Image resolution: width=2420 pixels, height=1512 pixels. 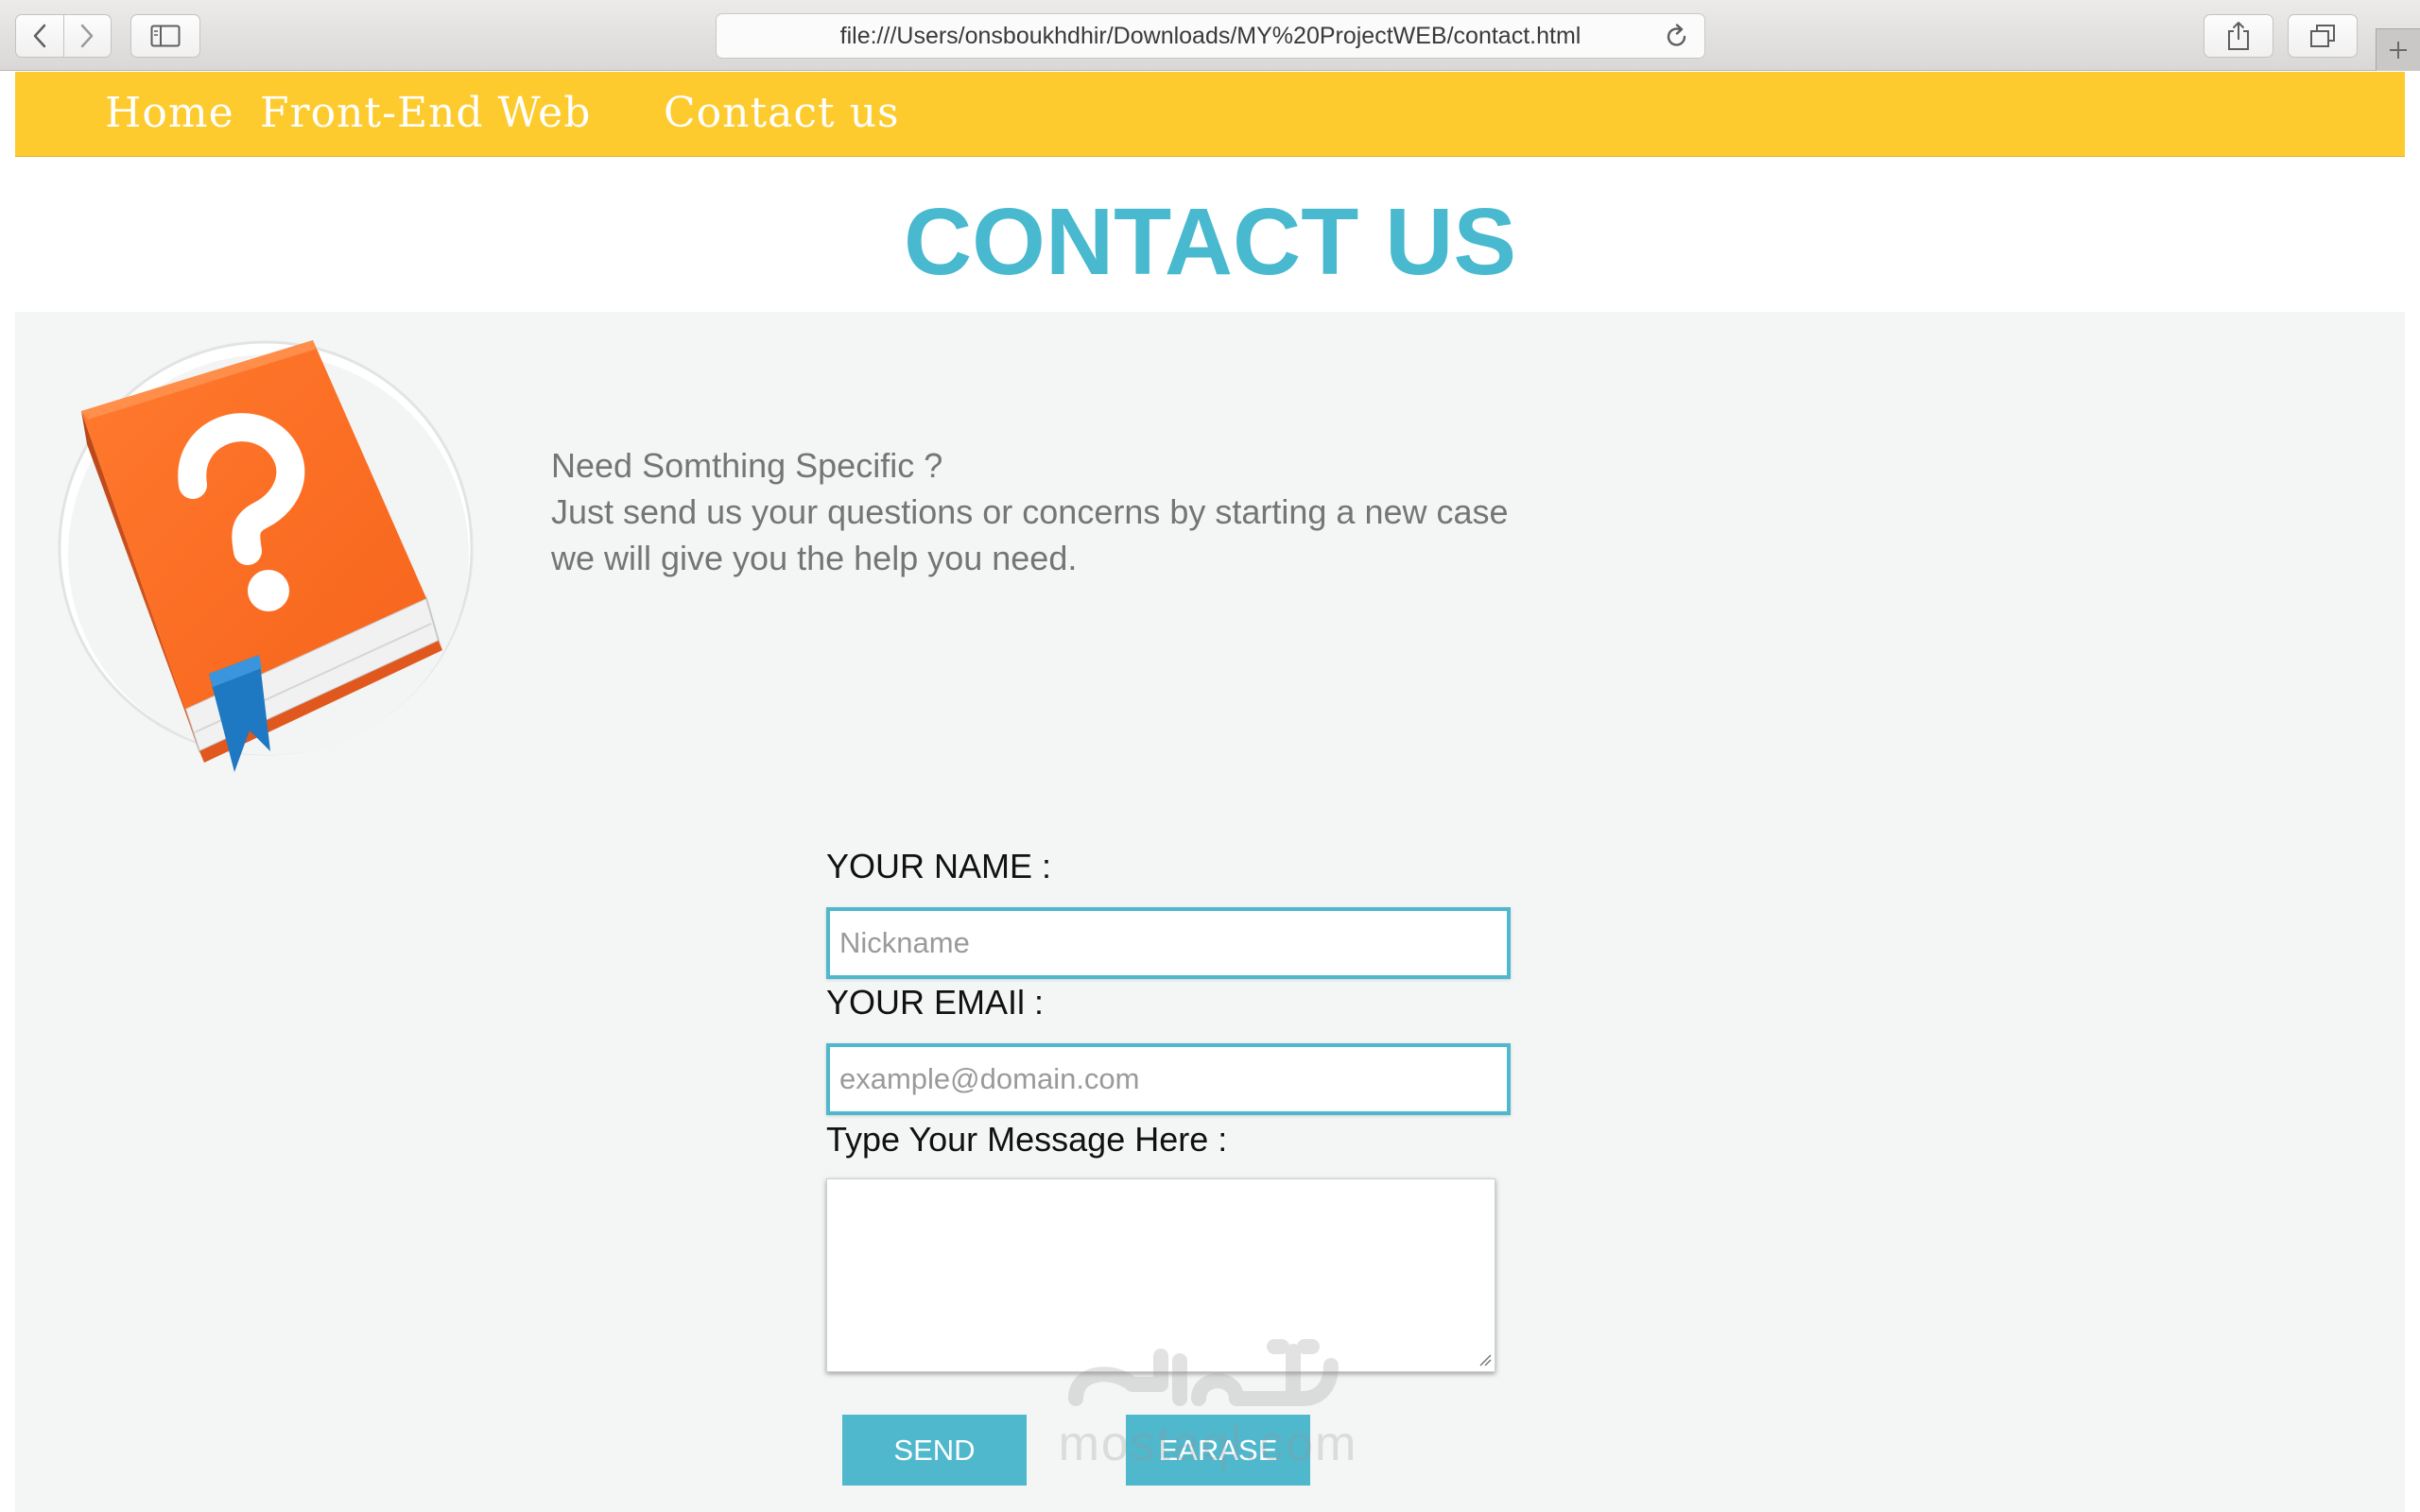 I want to click on plus-icon, so click(x=2398, y=50).